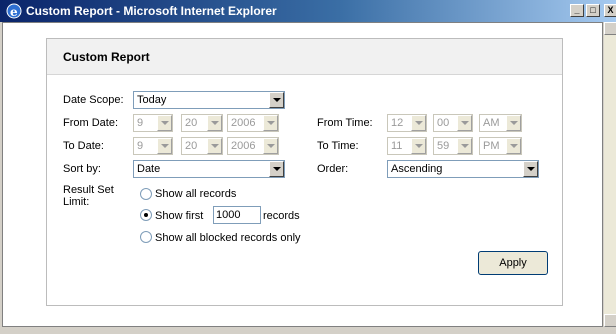  I want to click on to-day-value: 20, so click(191, 146).